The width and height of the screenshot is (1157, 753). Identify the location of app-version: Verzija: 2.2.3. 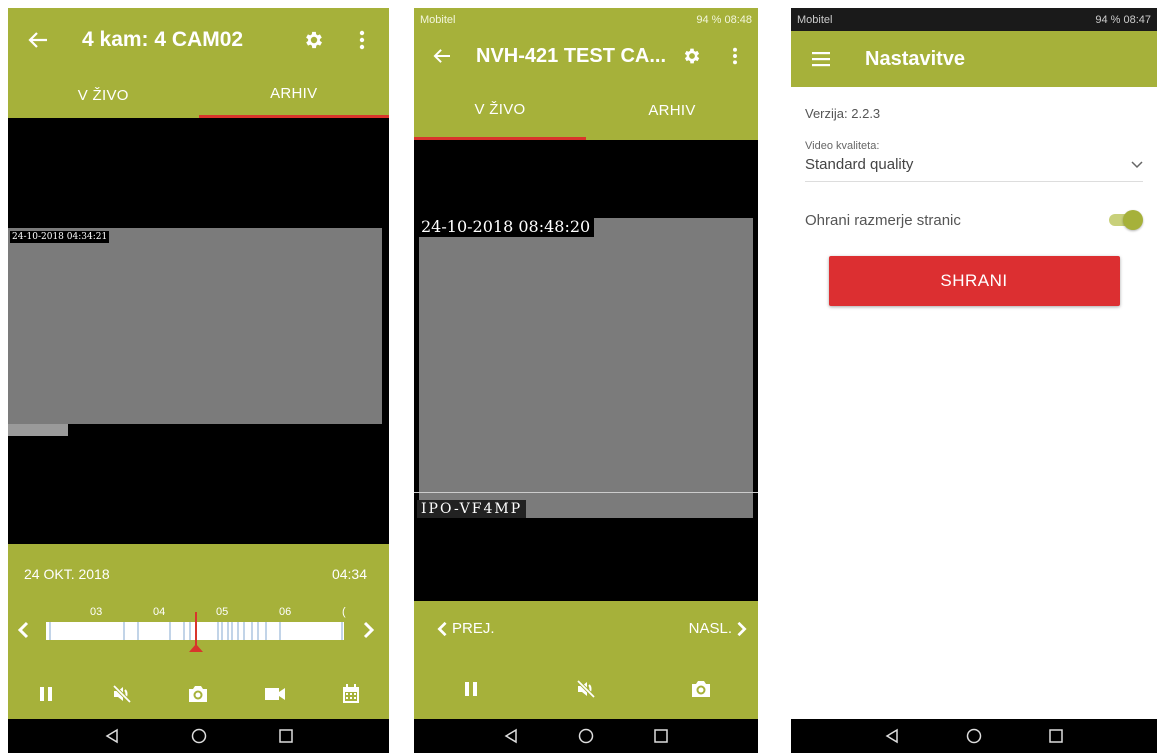
(843, 113).